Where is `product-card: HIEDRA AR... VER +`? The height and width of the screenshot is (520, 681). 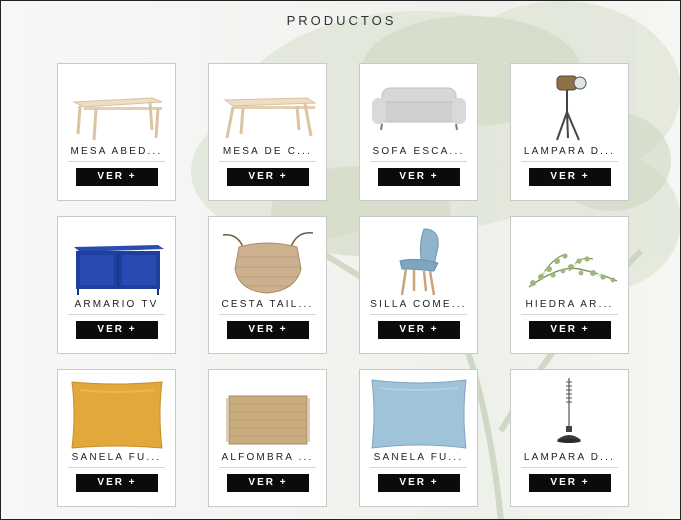 product-card: HIEDRA AR... VER + is located at coordinates (569, 285).